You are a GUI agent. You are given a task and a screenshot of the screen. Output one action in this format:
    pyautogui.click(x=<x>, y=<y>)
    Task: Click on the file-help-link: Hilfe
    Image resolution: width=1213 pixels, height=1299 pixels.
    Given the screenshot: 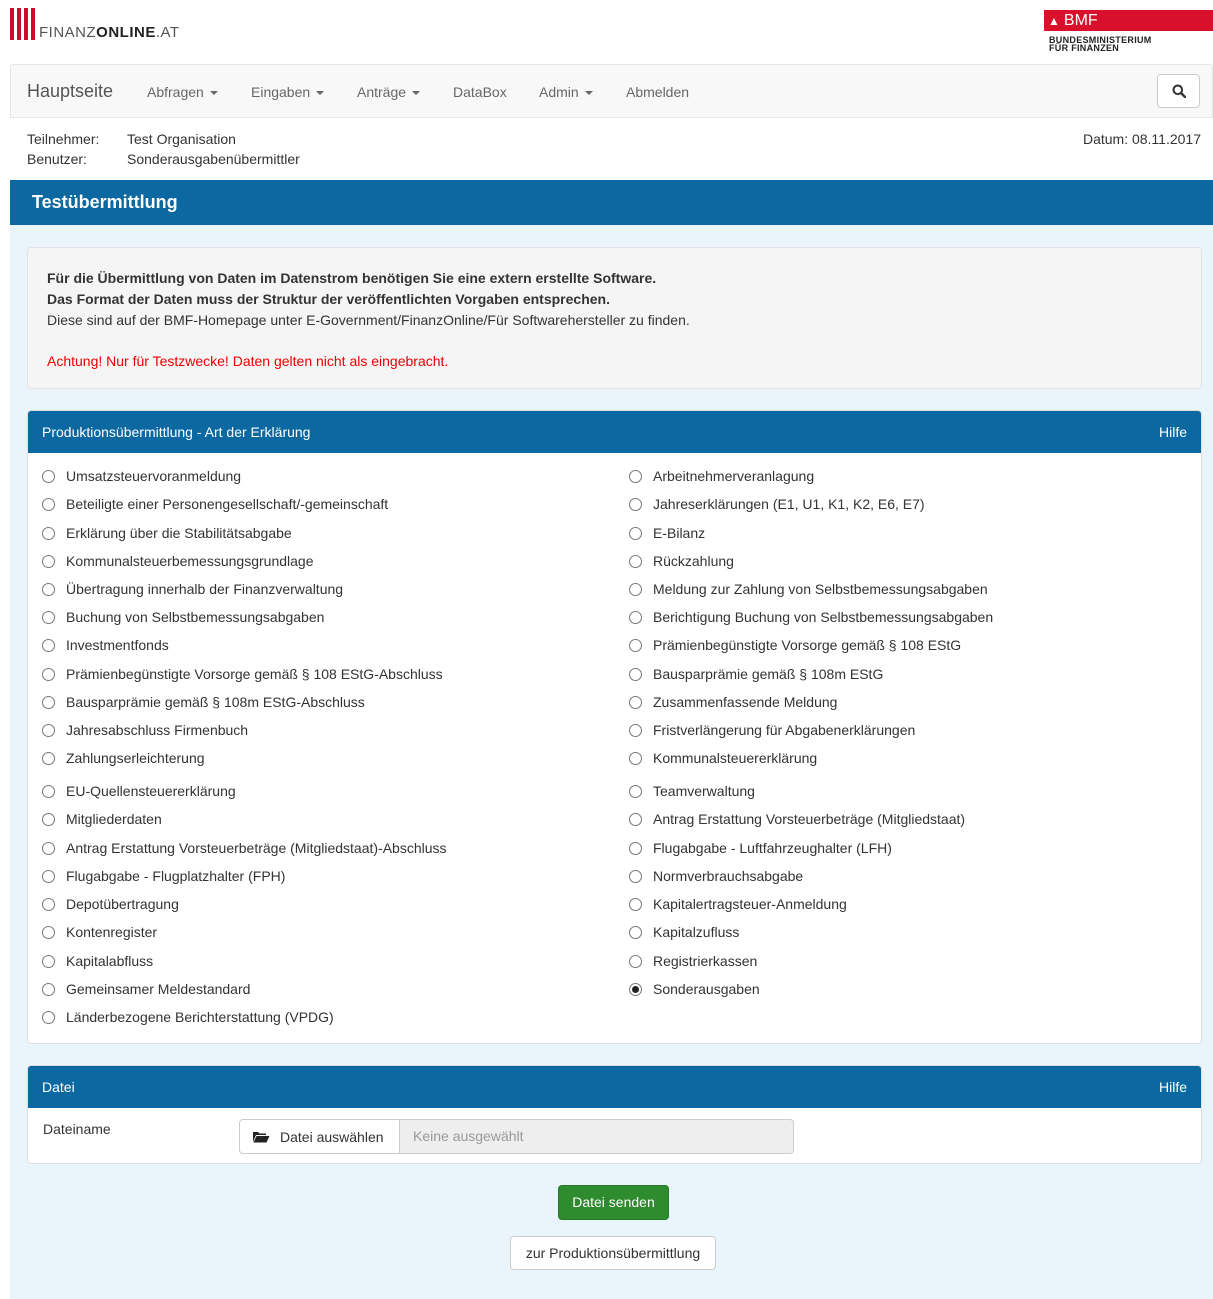 What is the action you would take?
    pyautogui.click(x=1173, y=1087)
    